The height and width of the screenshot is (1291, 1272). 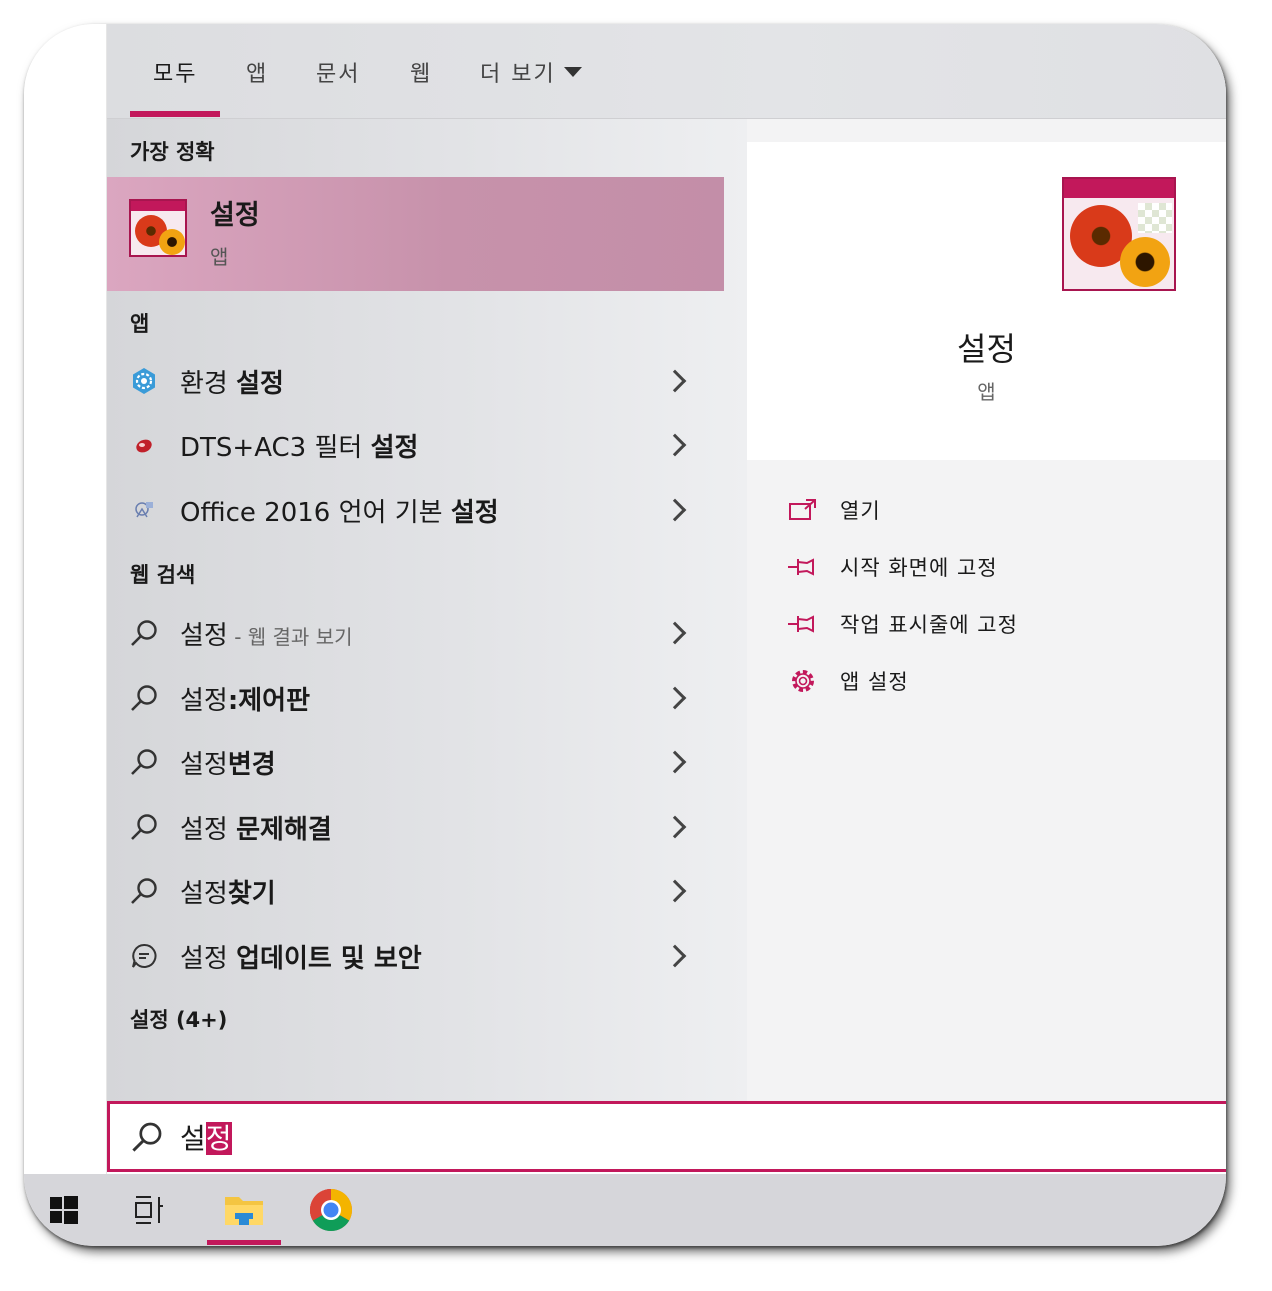 I want to click on web-result-troubleshoot: 설정 문제해결, so click(x=415, y=827).